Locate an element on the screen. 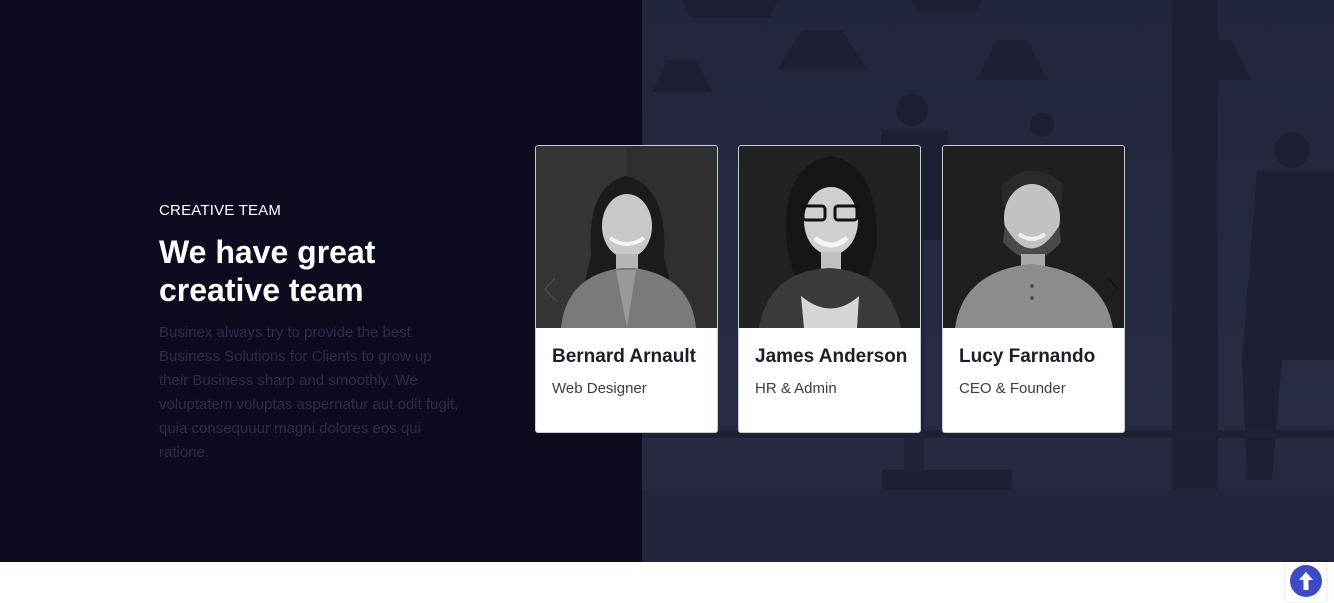 The height and width of the screenshot is (603, 1334). carousel-next-button is located at coordinates (1112, 289).